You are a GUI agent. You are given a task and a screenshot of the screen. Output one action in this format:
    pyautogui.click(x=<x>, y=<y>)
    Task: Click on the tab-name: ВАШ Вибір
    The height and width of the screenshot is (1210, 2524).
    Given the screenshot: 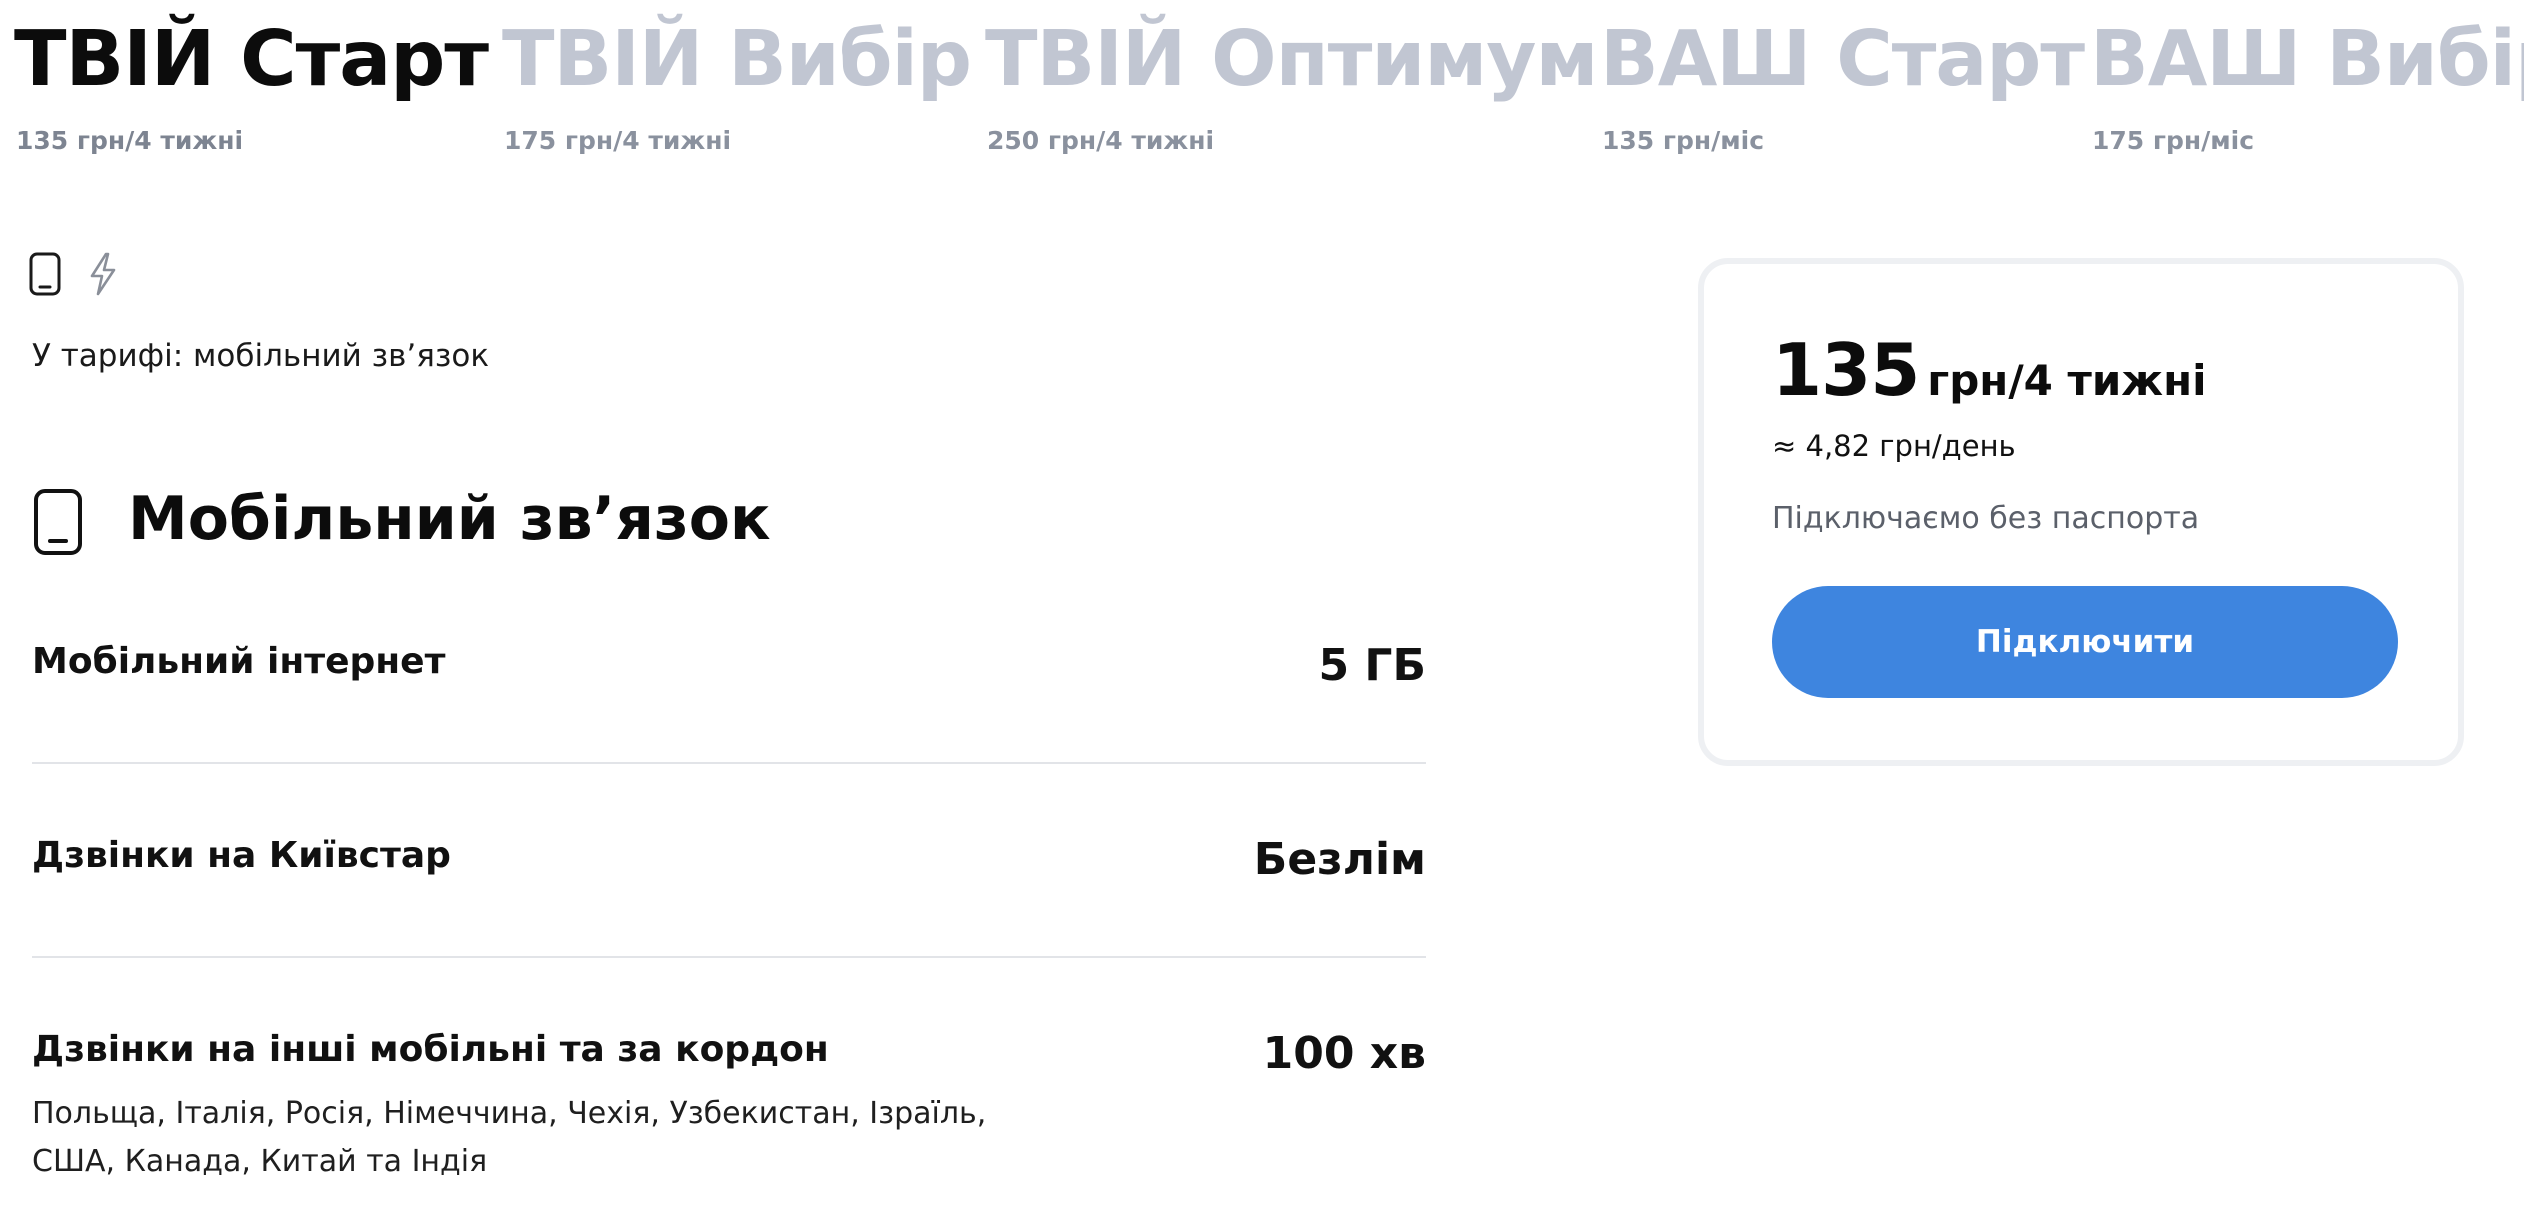 What is the action you would take?
    pyautogui.click(x=2307, y=59)
    